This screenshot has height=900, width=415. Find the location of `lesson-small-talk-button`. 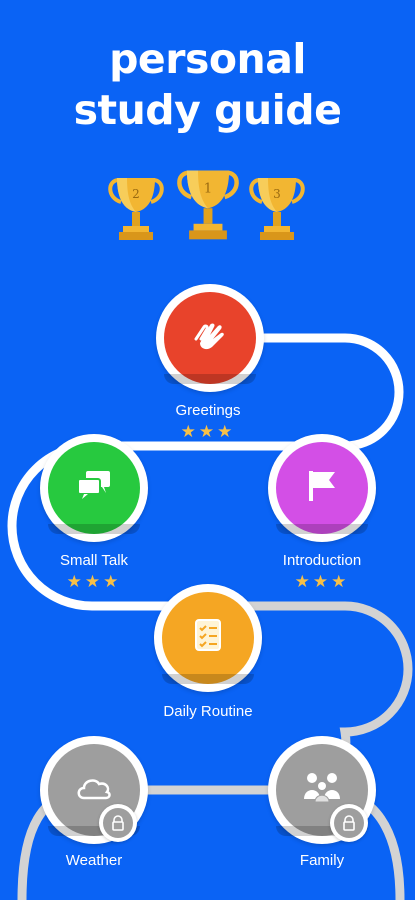

lesson-small-talk-button is located at coordinates (94, 488).